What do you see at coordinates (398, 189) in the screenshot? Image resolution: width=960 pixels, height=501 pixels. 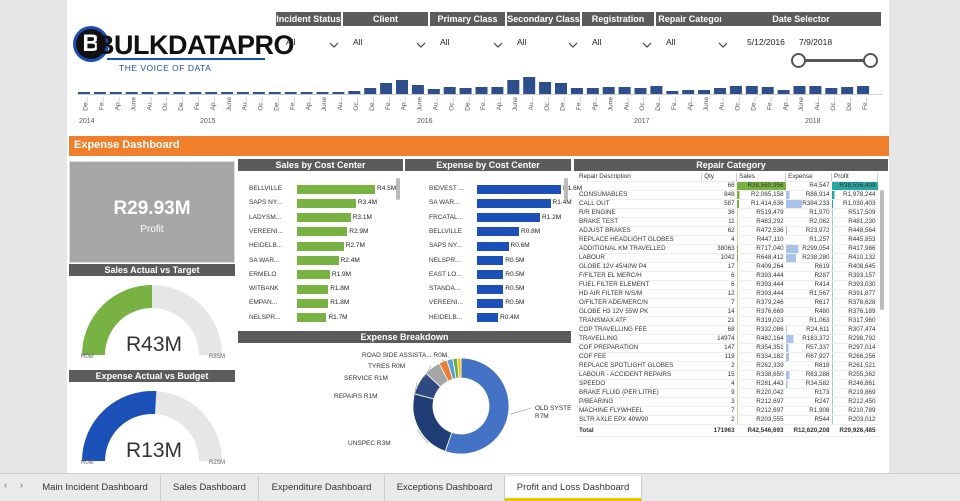 I see `sales-cc-scrollbar` at bounding box center [398, 189].